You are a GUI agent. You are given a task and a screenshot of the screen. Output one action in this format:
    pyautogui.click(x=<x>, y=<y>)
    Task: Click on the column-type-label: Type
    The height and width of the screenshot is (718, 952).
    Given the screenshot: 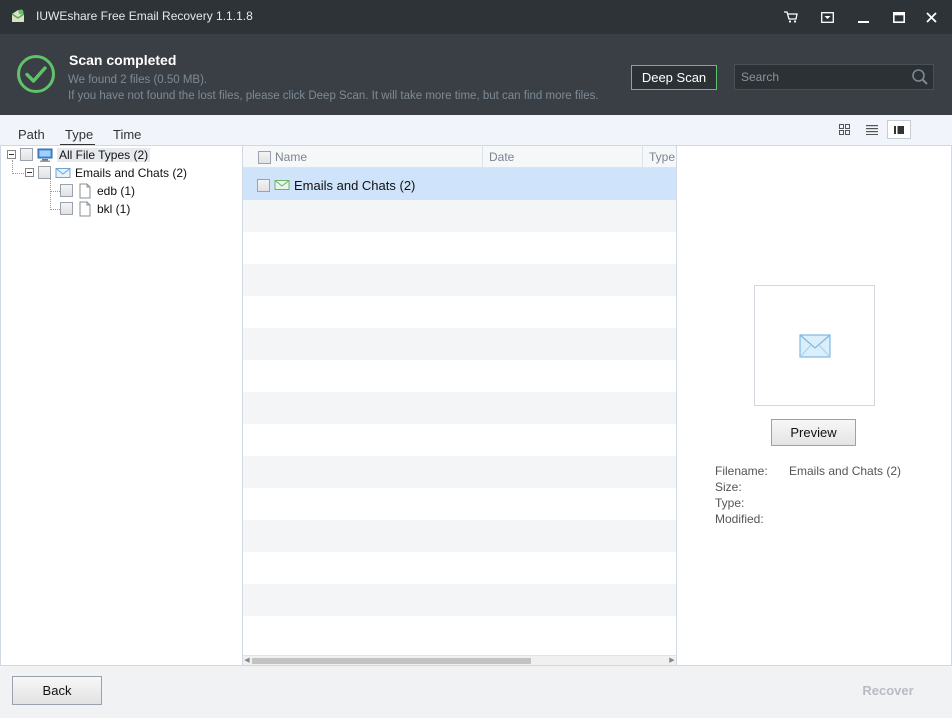 What is the action you would take?
    pyautogui.click(x=662, y=157)
    